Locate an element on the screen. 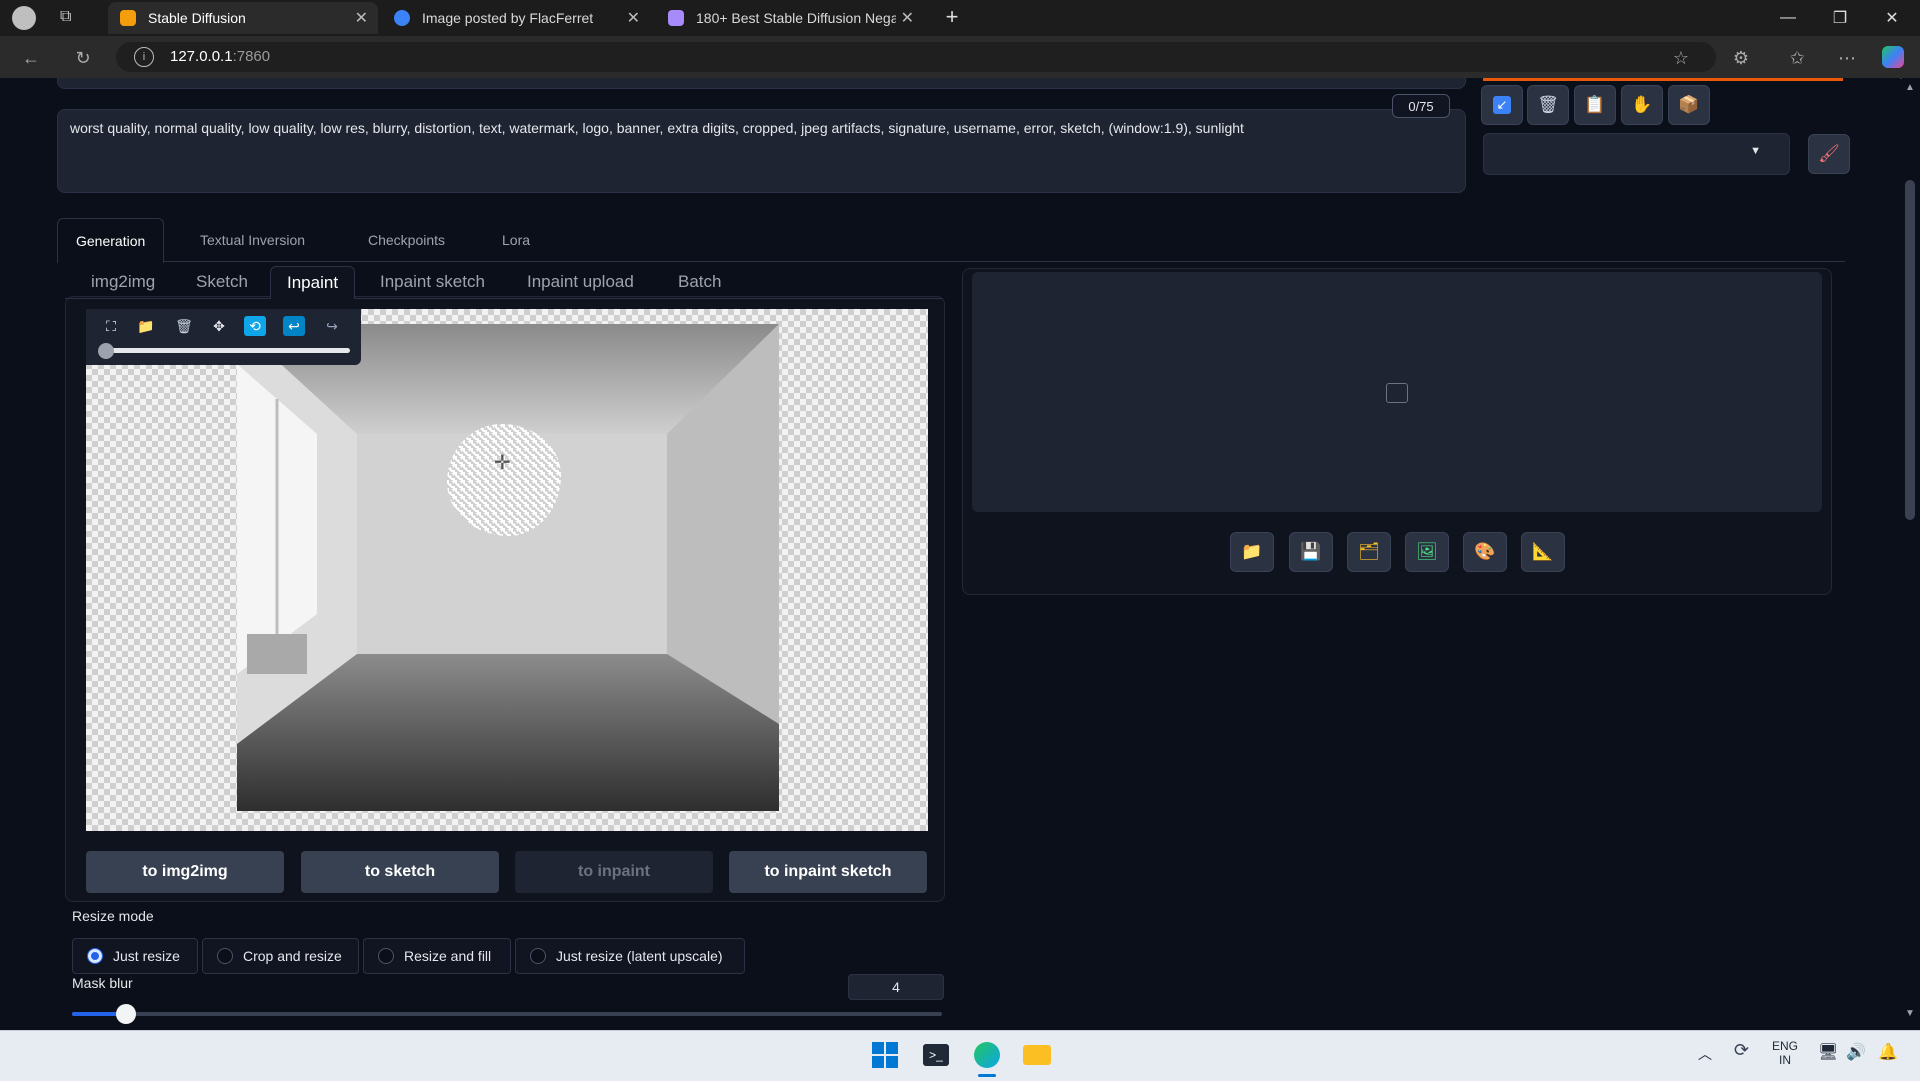 This screenshot has height=1081, width=1920. to-sketch-button: to sketch is located at coordinates (400, 872).